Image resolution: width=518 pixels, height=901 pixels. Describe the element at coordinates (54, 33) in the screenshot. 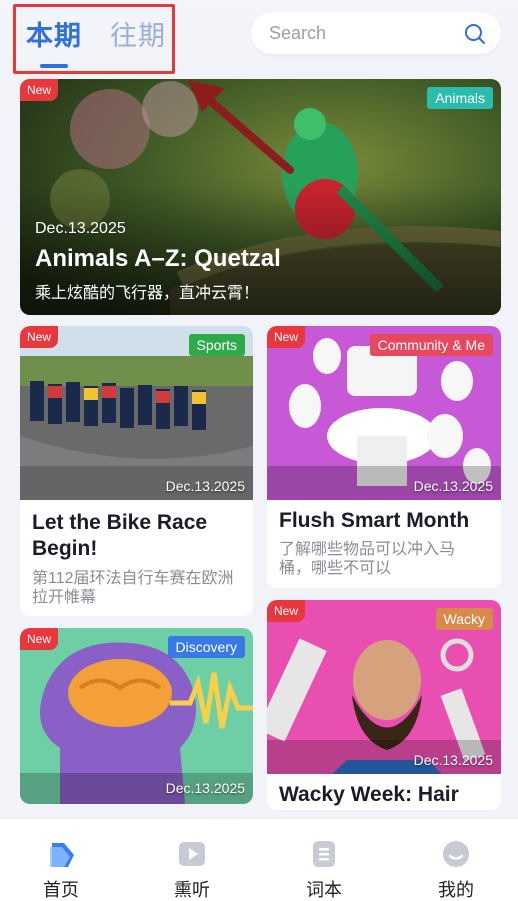

I see `tab-current-issue: 本期` at that location.